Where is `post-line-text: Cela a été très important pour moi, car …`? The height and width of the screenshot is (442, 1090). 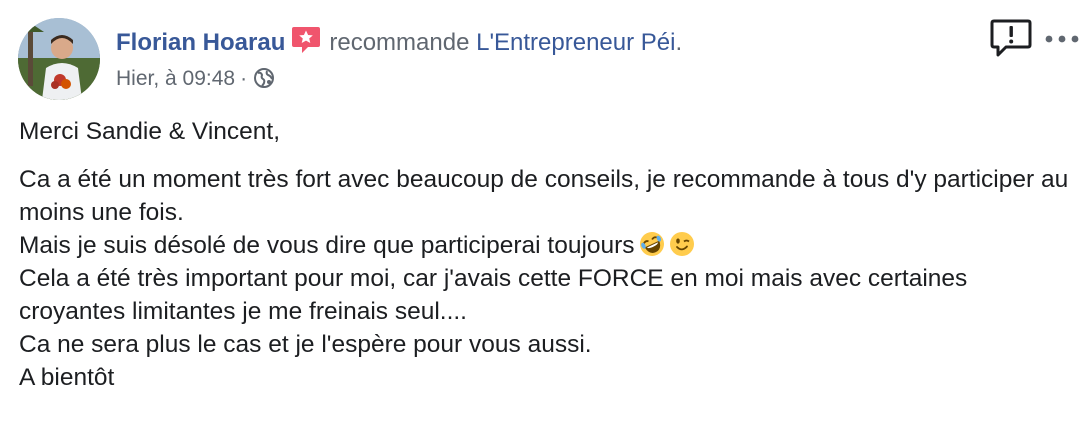 post-line-text: Cela a été très important pour moi, car … is located at coordinates (493, 295).